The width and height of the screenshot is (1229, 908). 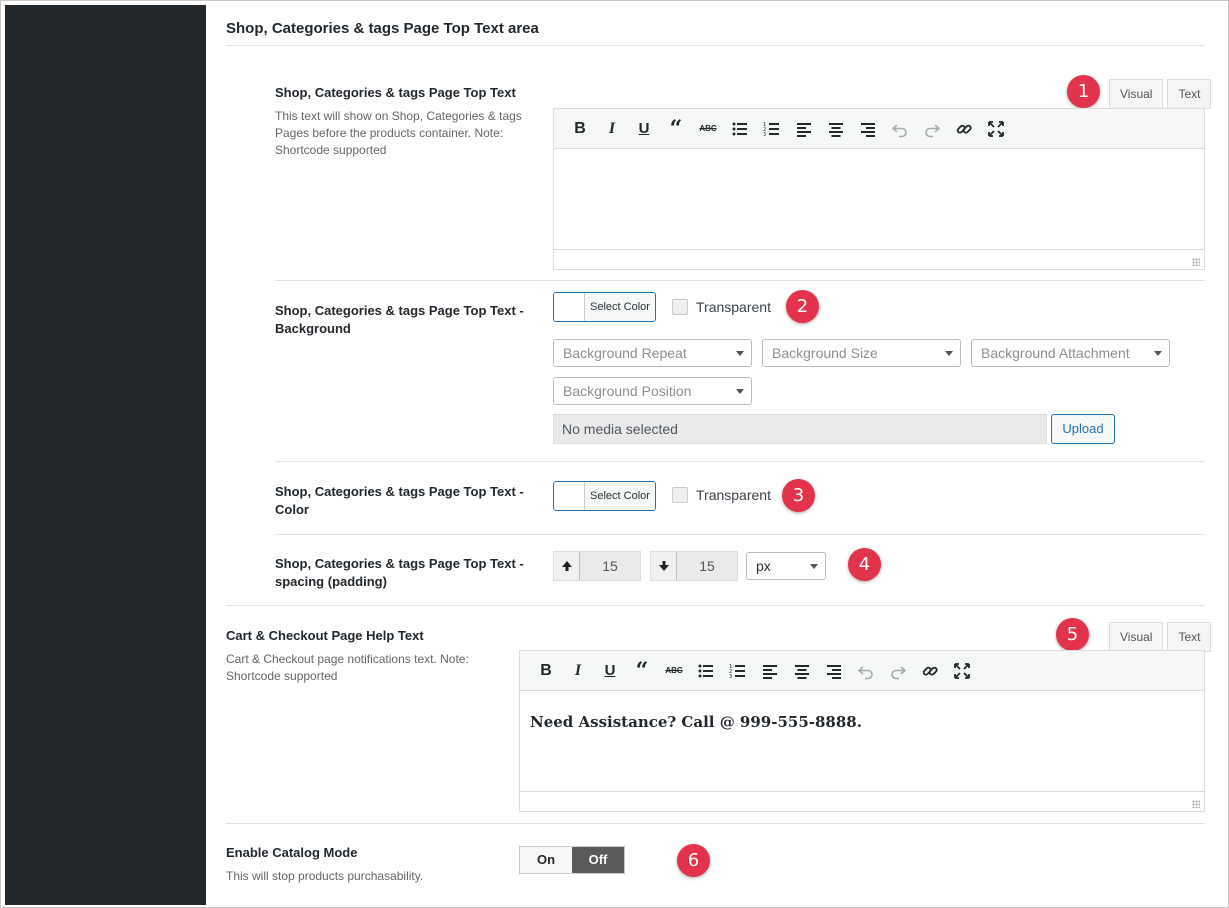 I want to click on padding-top-value: 15, so click(x=610, y=566).